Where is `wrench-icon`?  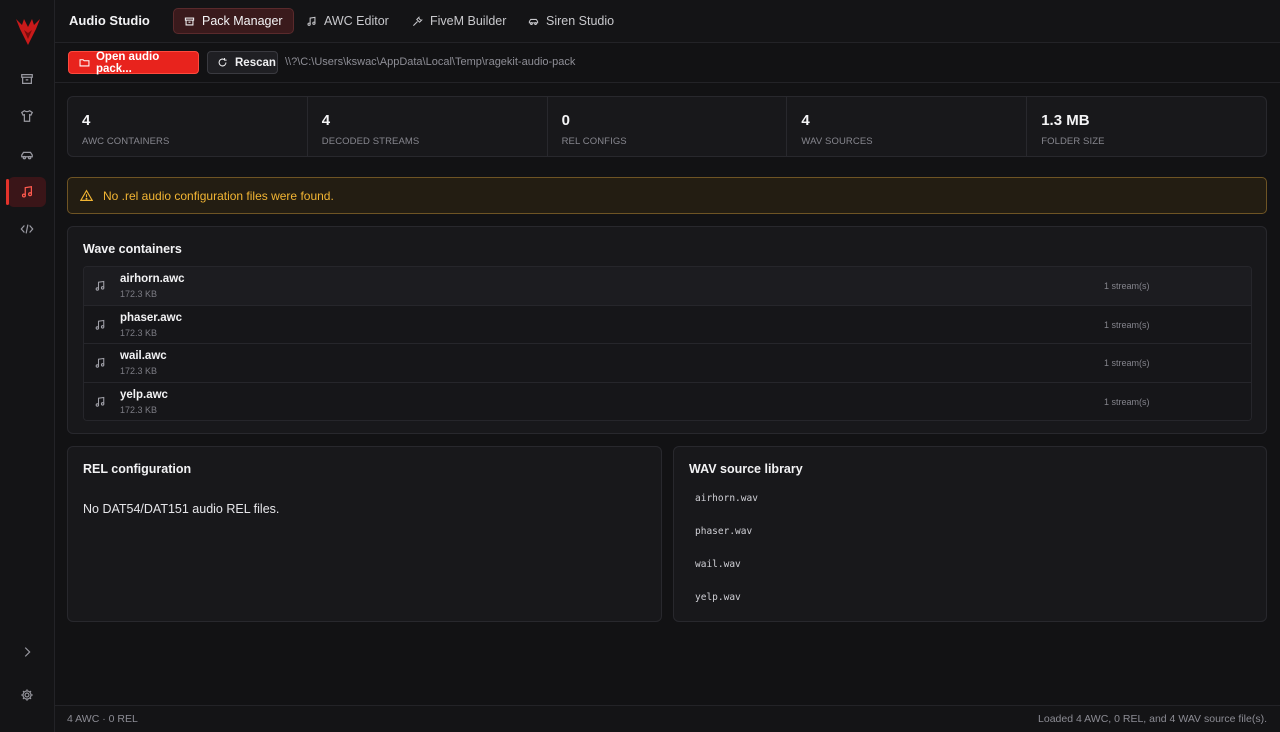 wrench-icon is located at coordinates (418, 20).